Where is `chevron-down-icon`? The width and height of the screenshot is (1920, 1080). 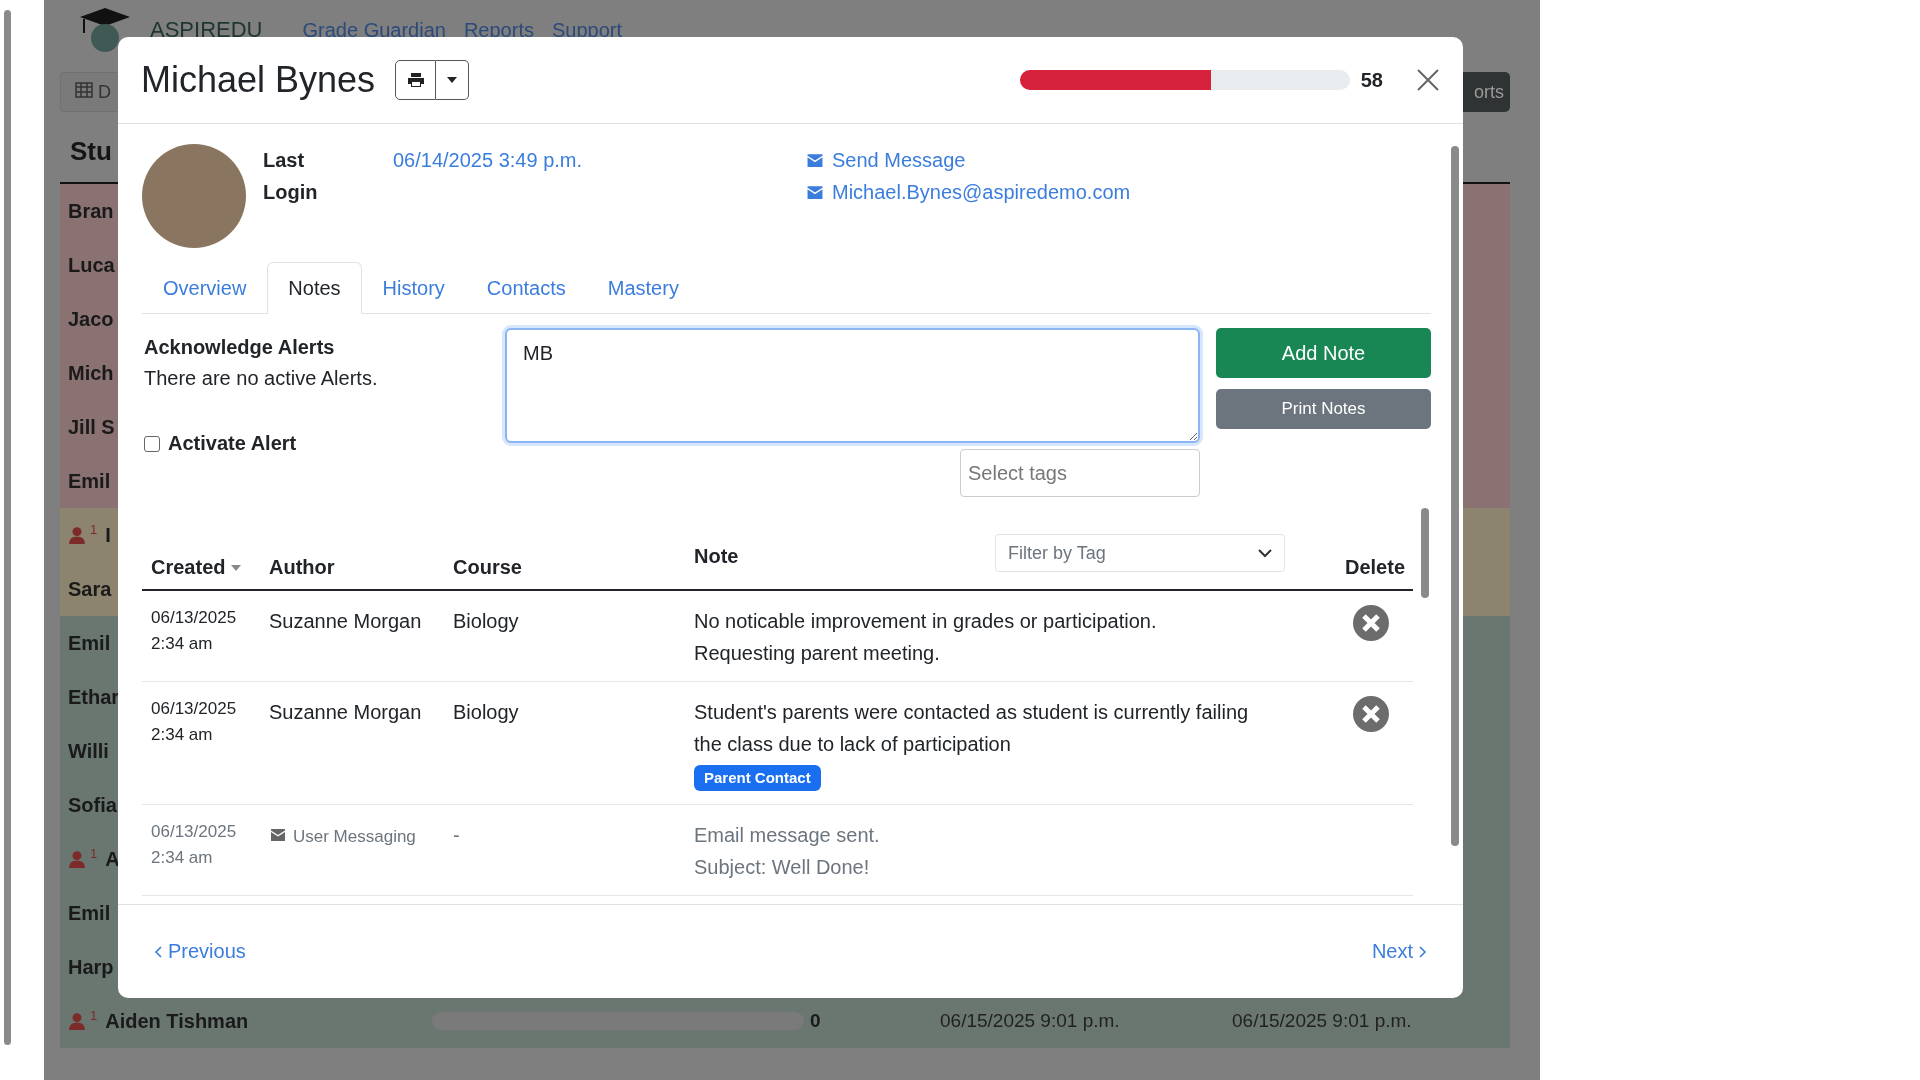 chevron-down-icon is located at coordinates (1265, 553).